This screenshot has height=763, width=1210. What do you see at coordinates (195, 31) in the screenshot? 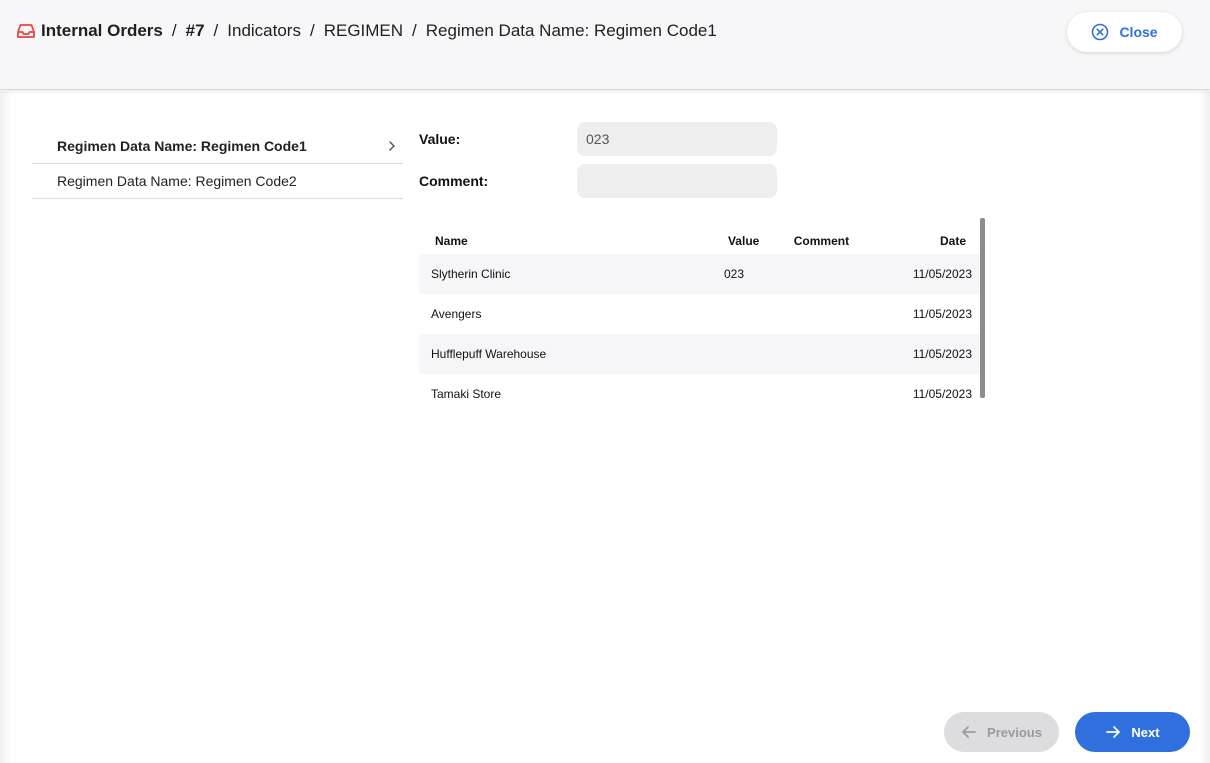
I see `breadcrumb-order: #7` at bounding box center [195, 31].